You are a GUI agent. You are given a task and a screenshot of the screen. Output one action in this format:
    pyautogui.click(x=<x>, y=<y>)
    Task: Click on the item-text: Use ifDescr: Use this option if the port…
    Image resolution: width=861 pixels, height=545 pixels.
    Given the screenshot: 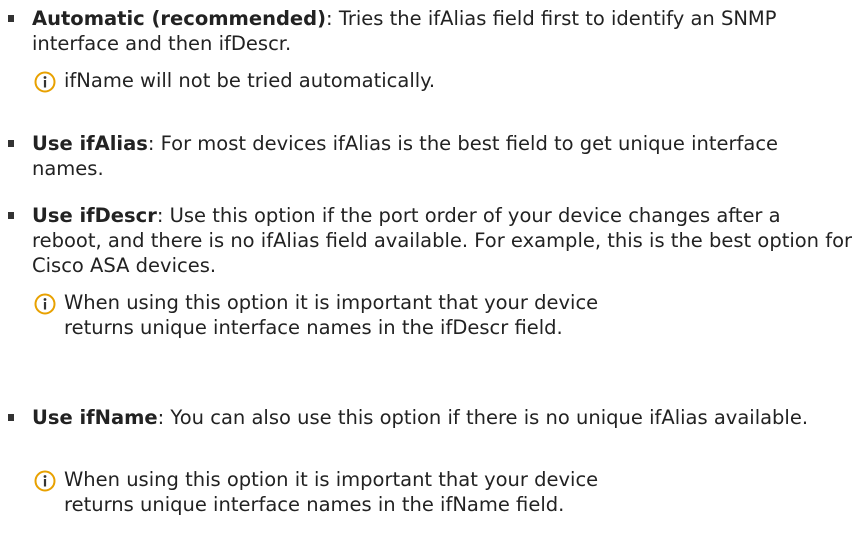 What is the action you would take?
    pyautogui.click(x=442, y=240)
    